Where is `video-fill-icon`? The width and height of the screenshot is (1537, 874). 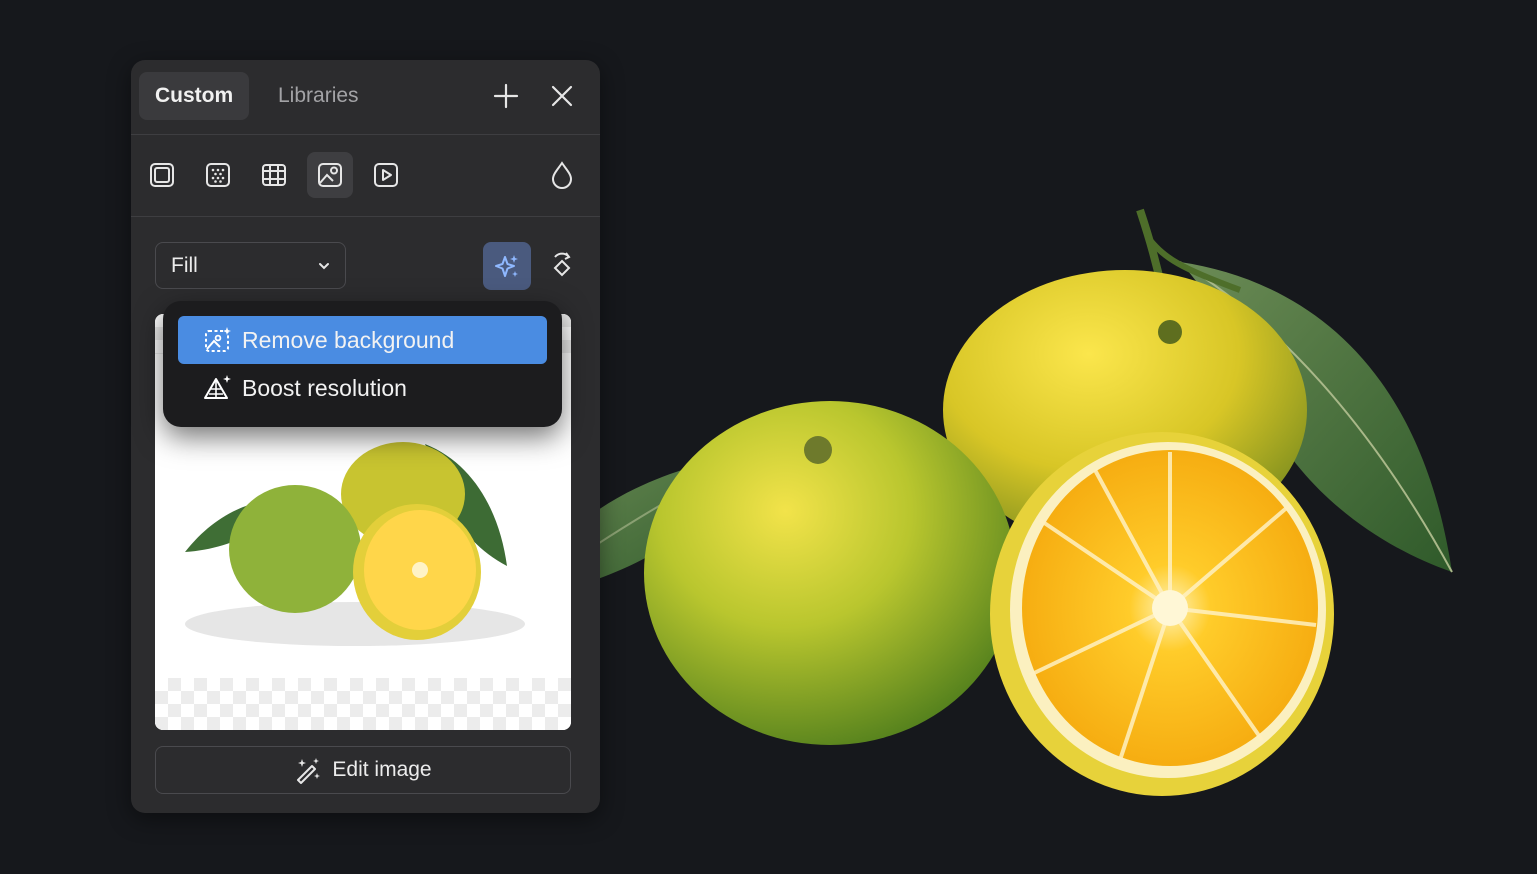
video-fill-icon is located at coordinates (386, 175).